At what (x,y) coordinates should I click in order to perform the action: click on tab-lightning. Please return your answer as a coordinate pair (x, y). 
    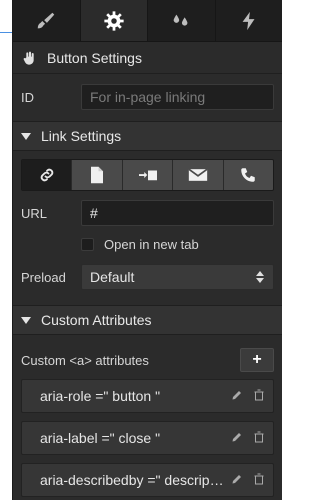
    Looking at the image, I should click on (249, 20).